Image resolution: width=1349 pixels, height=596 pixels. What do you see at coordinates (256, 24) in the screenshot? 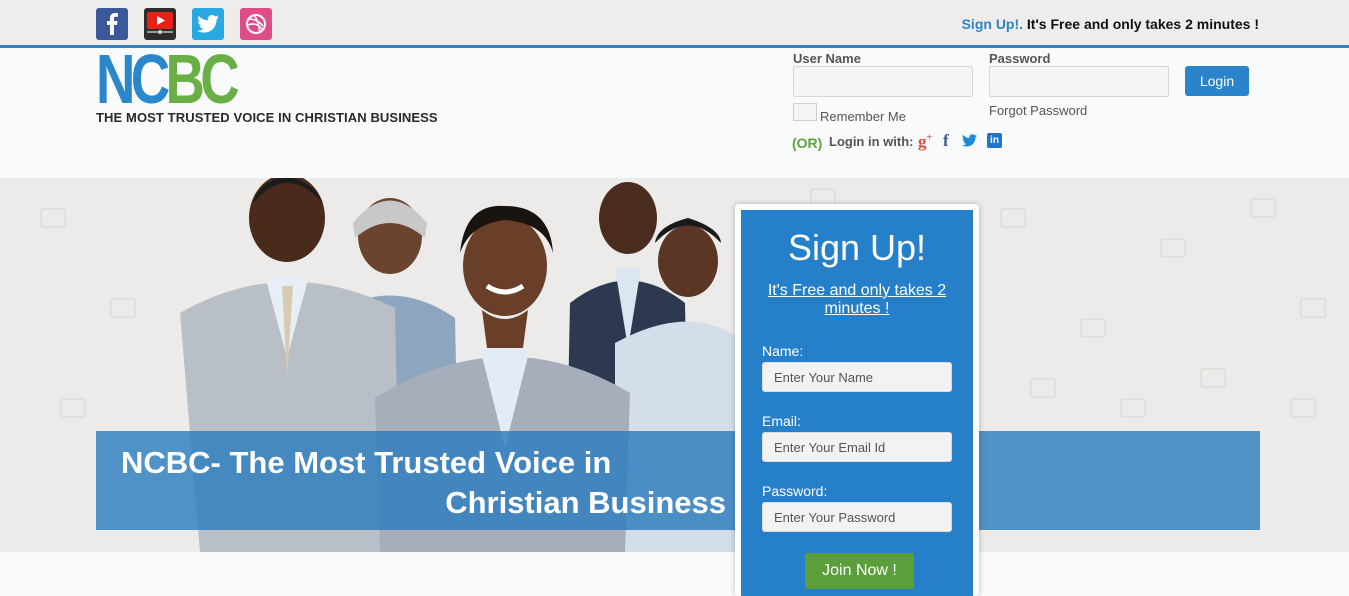
I see `dribbble-icon` at bounding box center [256, 24].